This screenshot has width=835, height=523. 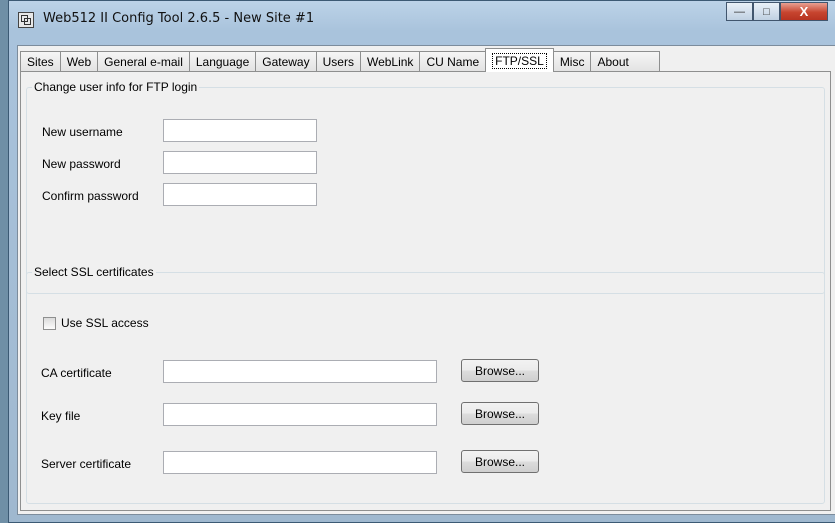 I want to click on tab-language: Language, so click(x=222, y=61).